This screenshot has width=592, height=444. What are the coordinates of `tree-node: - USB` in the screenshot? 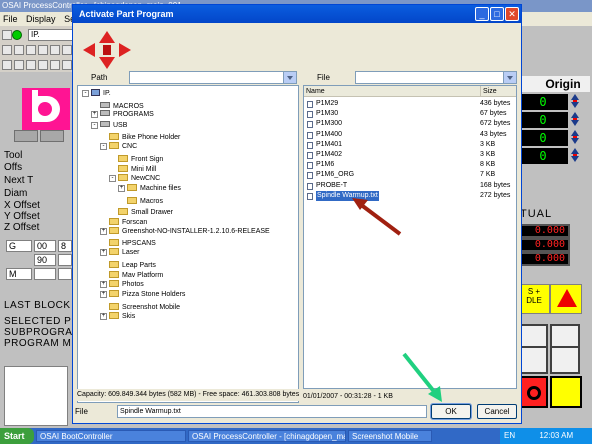 It's located at (109, 125).